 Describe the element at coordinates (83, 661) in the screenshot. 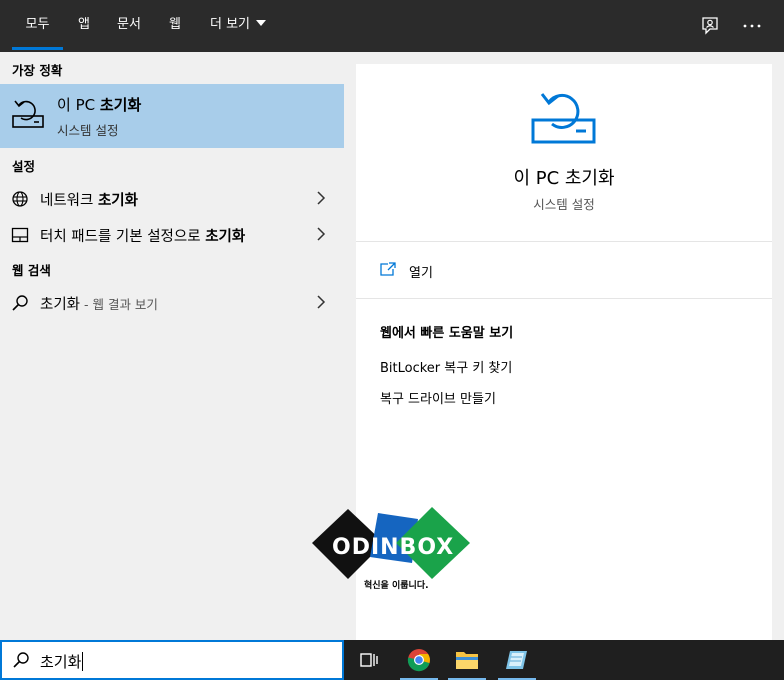

I see `text-cursor` at that location.